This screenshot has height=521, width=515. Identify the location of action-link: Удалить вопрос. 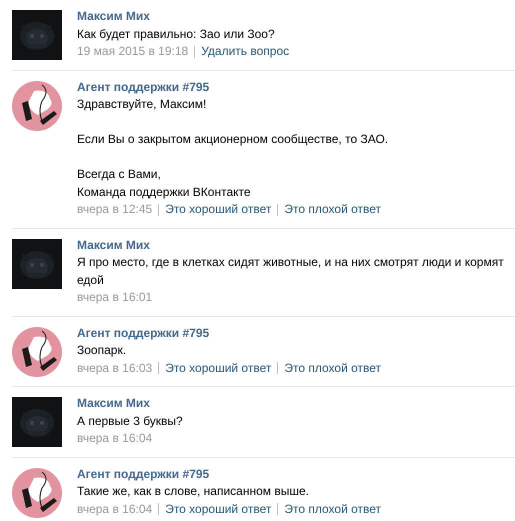
(245, 51).